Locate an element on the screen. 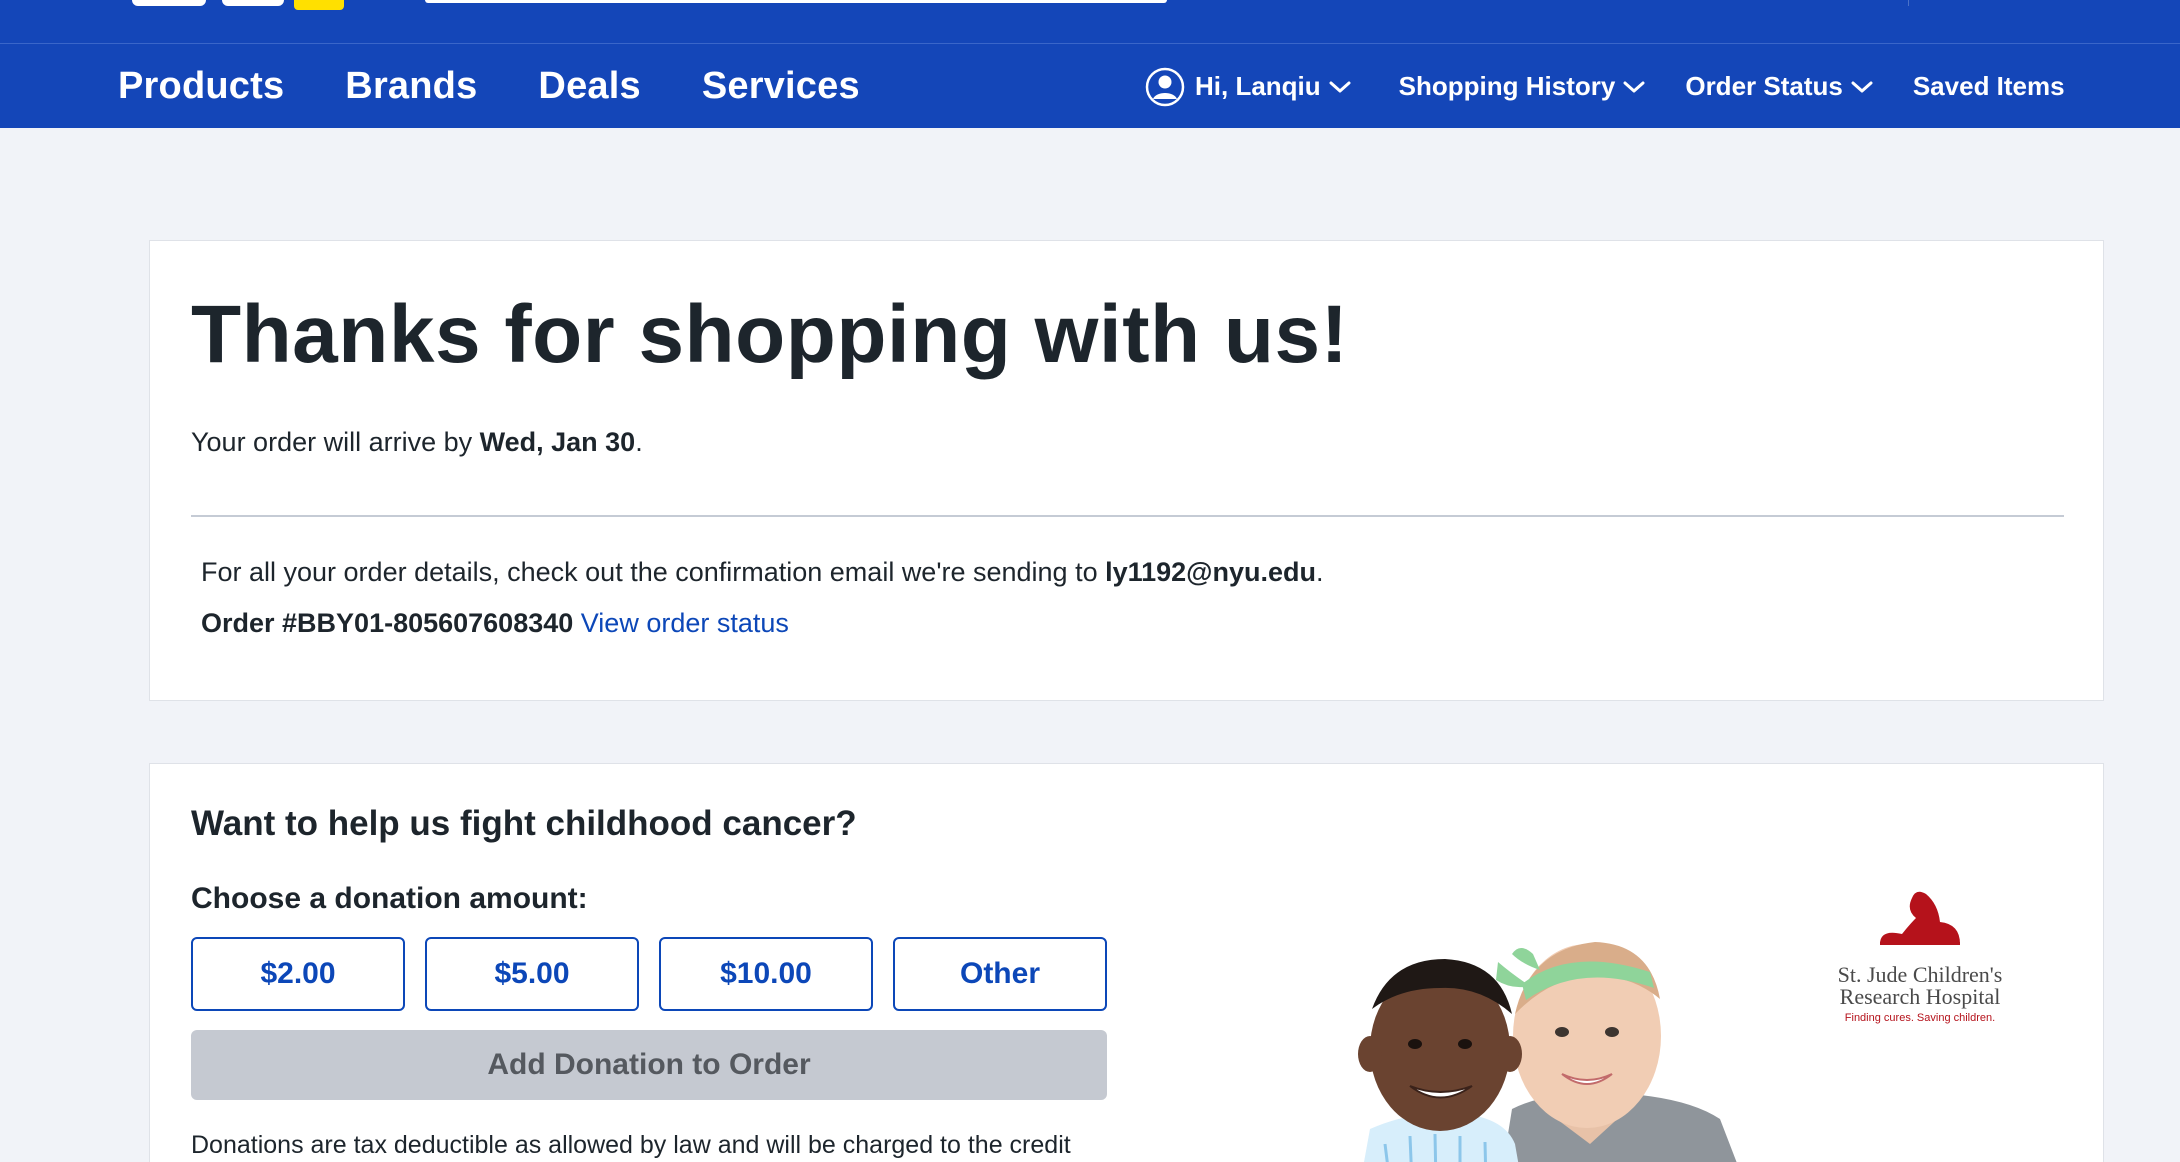 The image size is (2180, 1162). confirmation-email: ly1192@nyu.edu is located at coordinates (1211, 572).